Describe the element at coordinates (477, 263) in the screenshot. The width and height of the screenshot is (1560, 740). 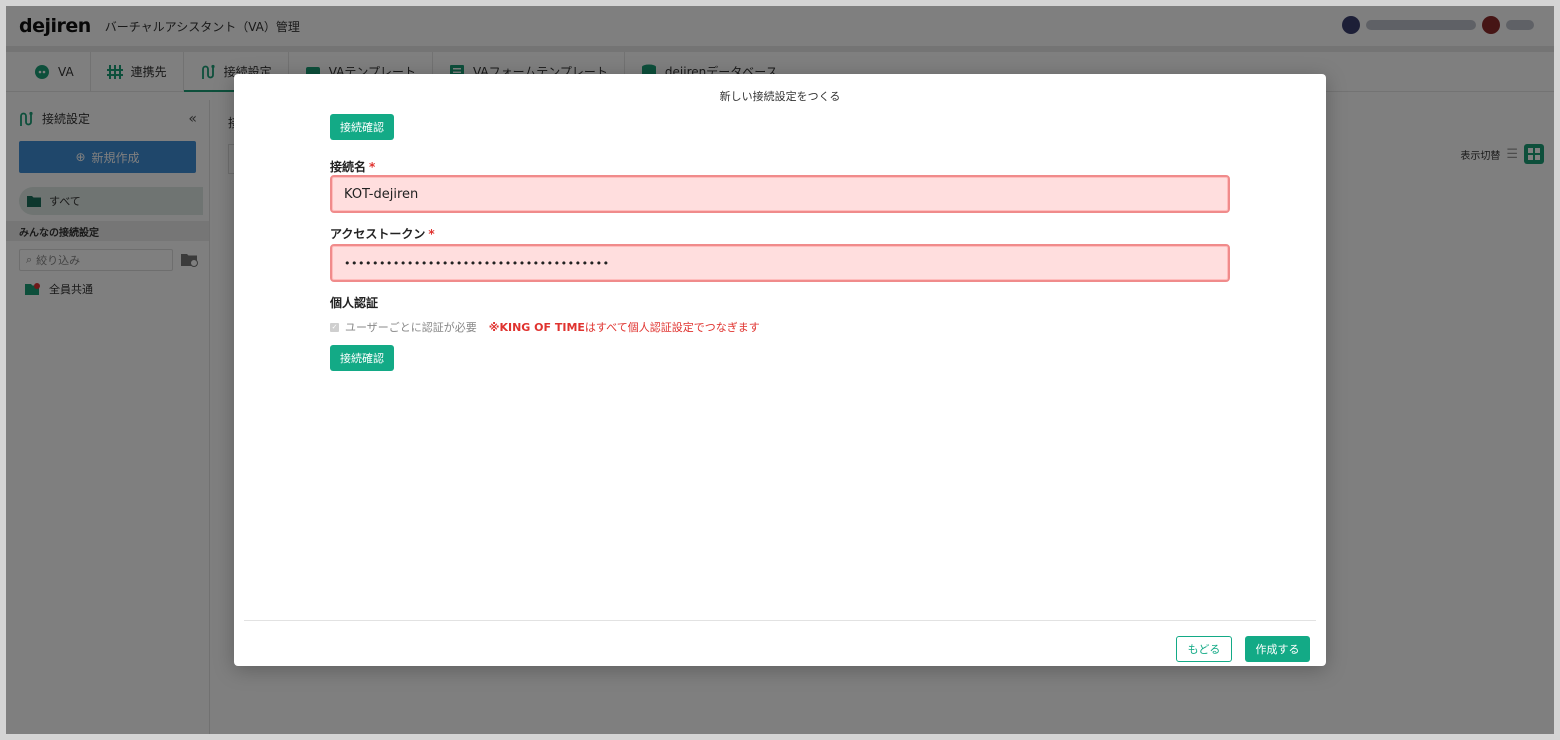
I see `input-value: ••••••••••••••••••••••••••••••••••••••` at that location.